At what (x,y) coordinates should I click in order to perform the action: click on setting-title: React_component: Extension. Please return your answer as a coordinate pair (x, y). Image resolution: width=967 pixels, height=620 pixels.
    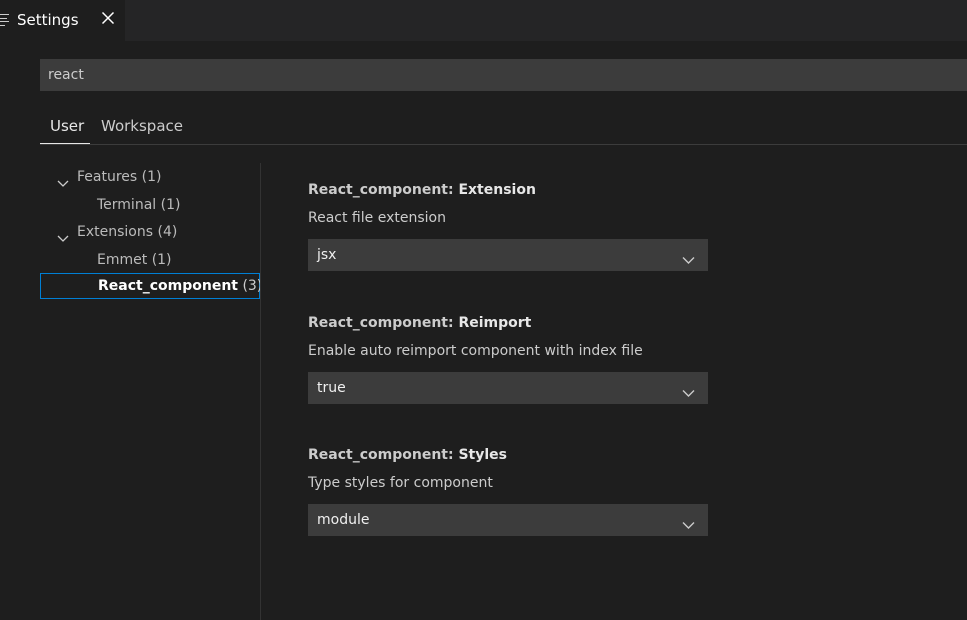
    Looking at the image, I should click on (508, 190).